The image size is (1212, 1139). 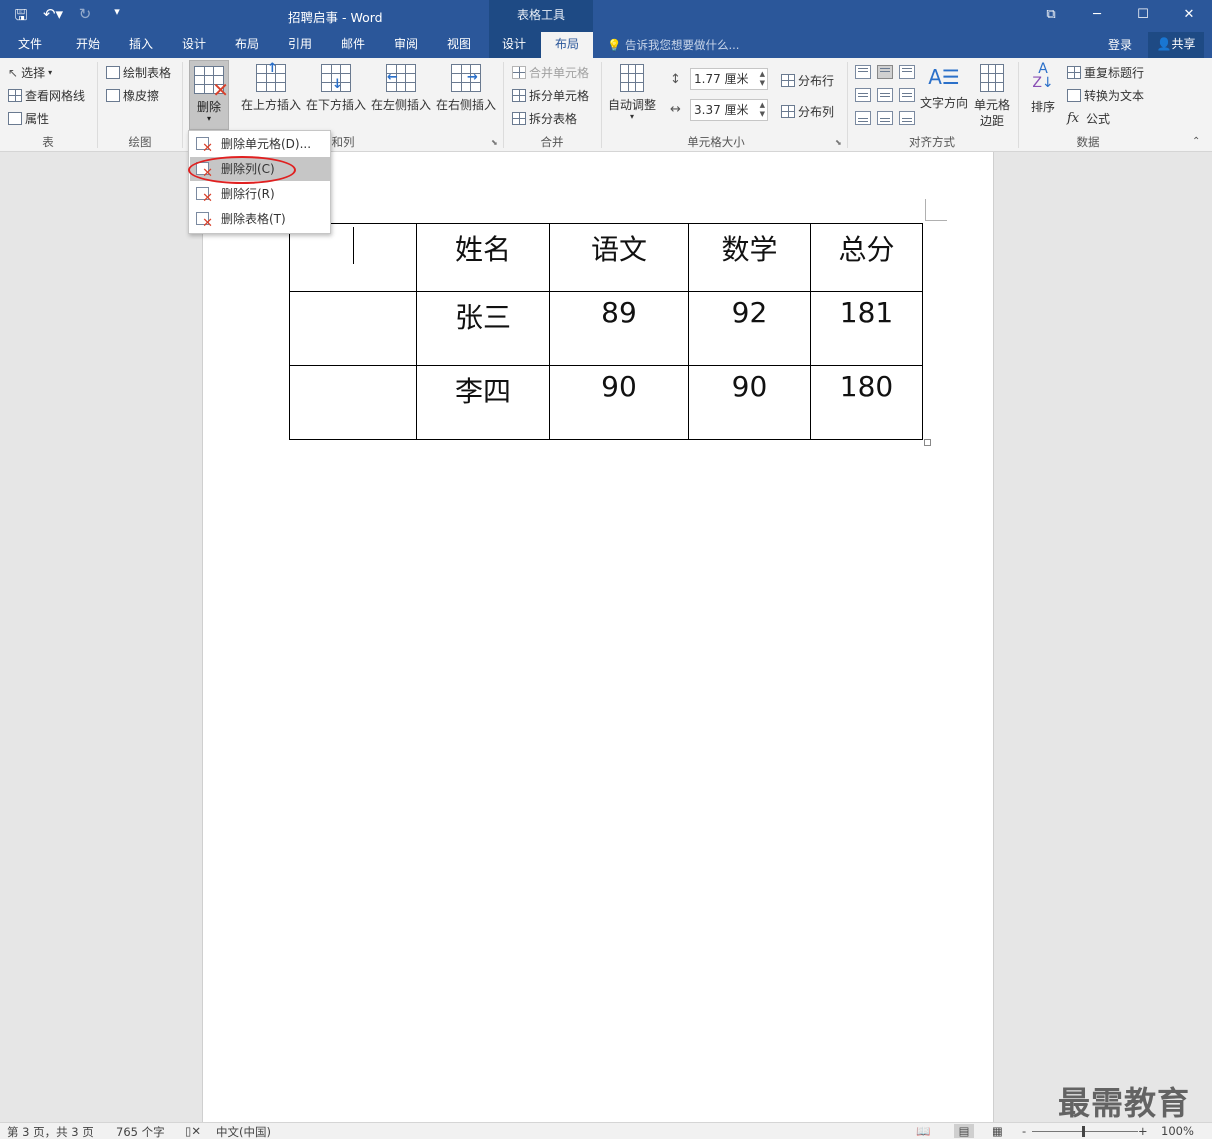 What do you see at coordinates (1088, 118) in the screenshot?
I see `formula-button: fx 公式` at bounding box center [1088, 118].